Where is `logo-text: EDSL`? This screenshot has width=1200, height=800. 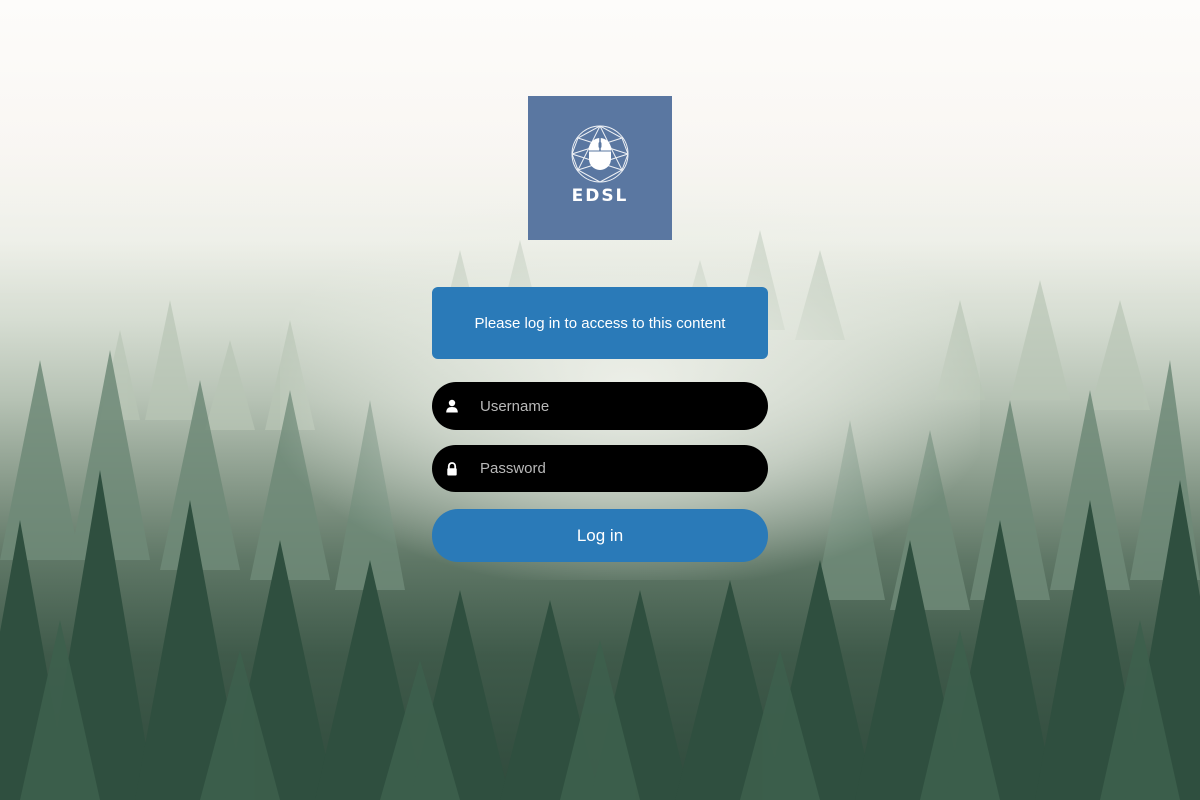
logo-text: EDSL is located at coordinates (600, 196).